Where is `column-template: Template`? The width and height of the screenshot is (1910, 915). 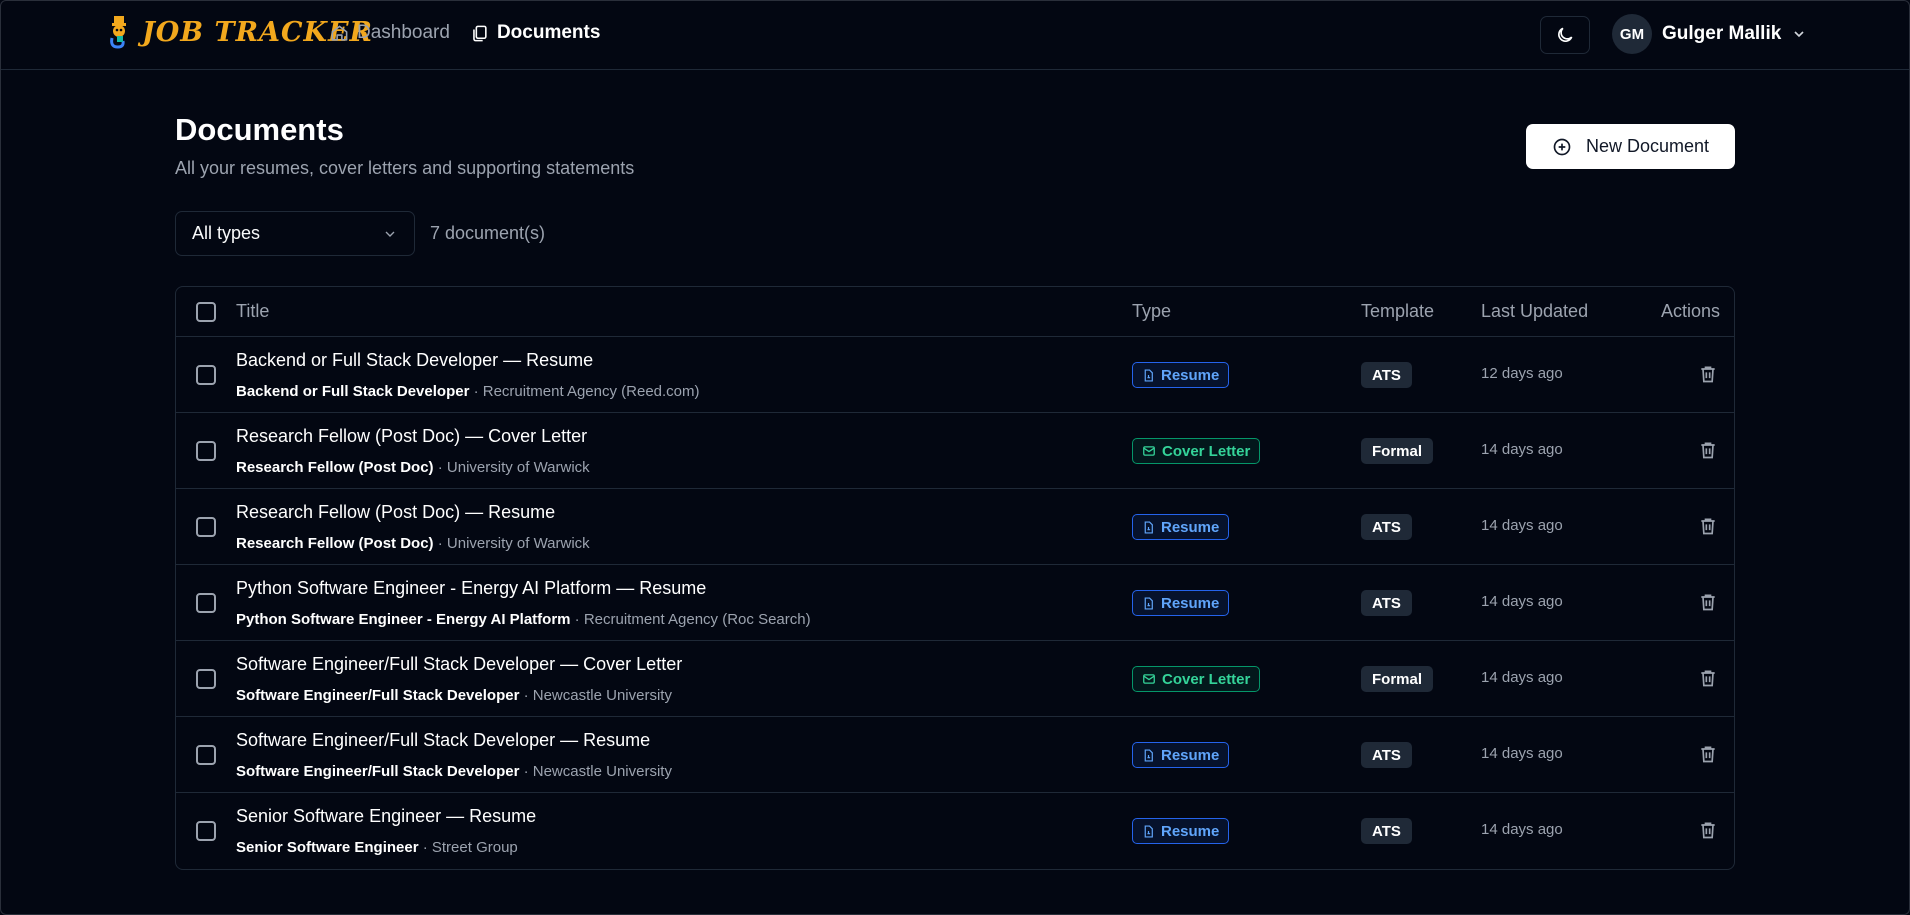
column-template: Template is located at coordinates (1397, 311).